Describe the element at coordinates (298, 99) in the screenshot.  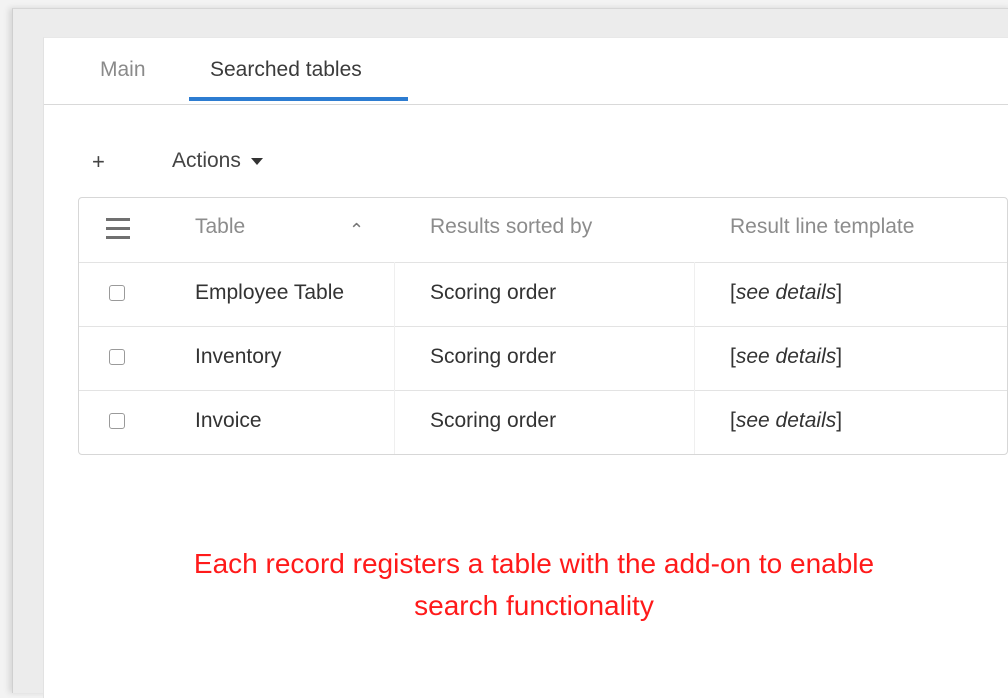
I see `active-tab-indicator` at that location.